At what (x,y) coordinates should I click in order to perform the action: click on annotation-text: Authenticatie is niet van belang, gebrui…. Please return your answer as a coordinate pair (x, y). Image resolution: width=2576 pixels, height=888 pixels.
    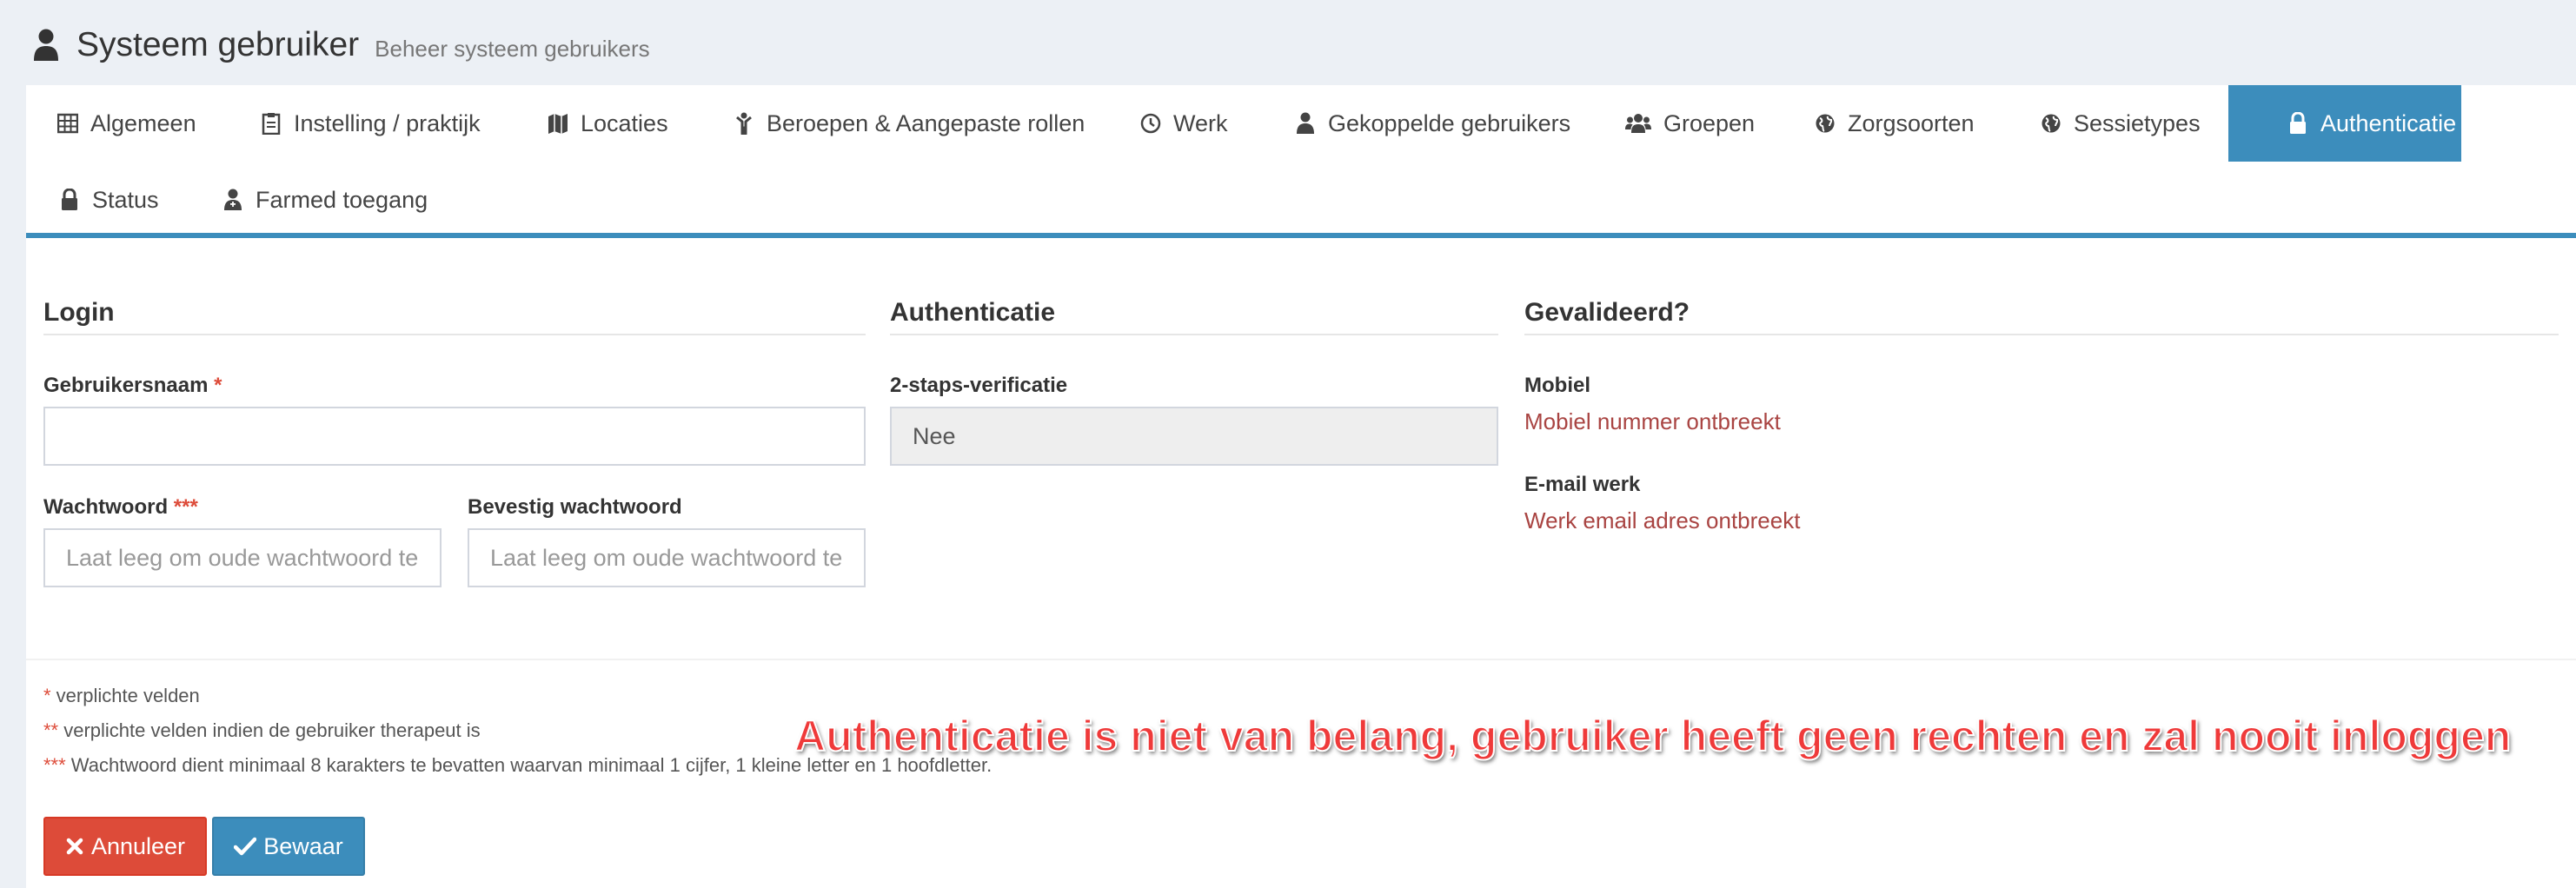
    Looking at the image, I should click on (1652, 736).